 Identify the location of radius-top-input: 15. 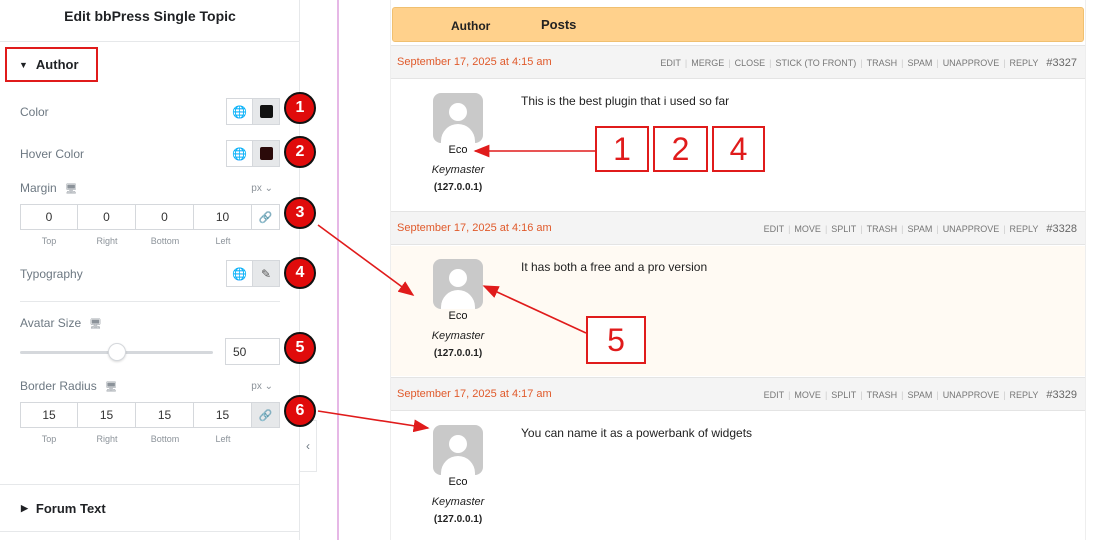
(49, 415).